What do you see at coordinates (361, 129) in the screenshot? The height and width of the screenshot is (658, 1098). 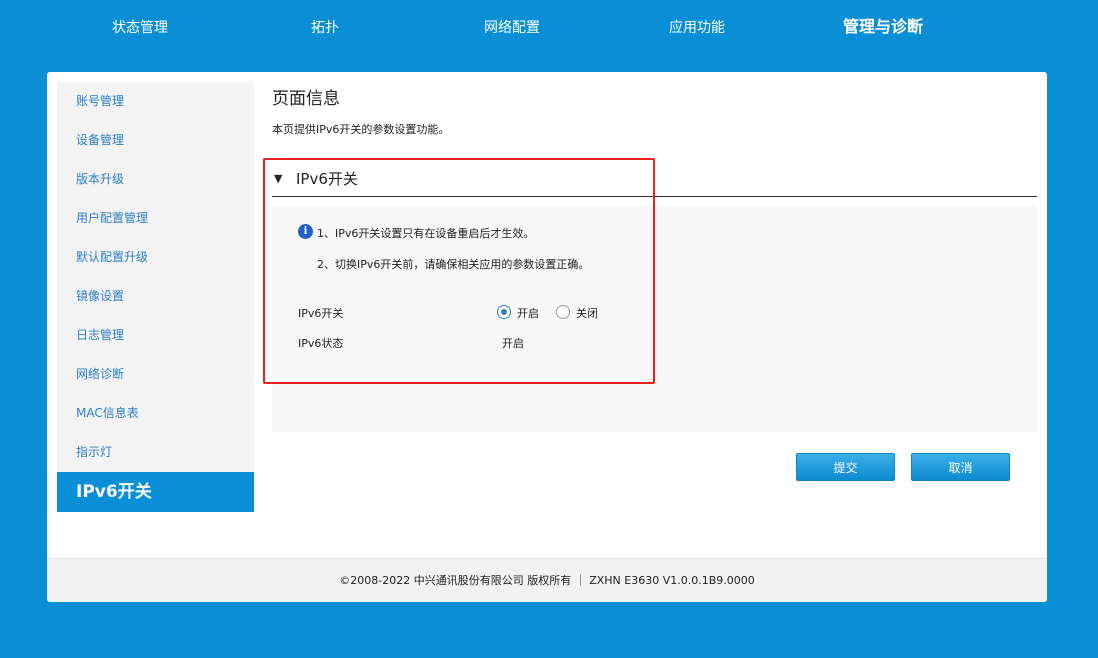 I see `page-description: 本页提供IPv6开关的参数设置功能。` at bounding box center [361, 129].